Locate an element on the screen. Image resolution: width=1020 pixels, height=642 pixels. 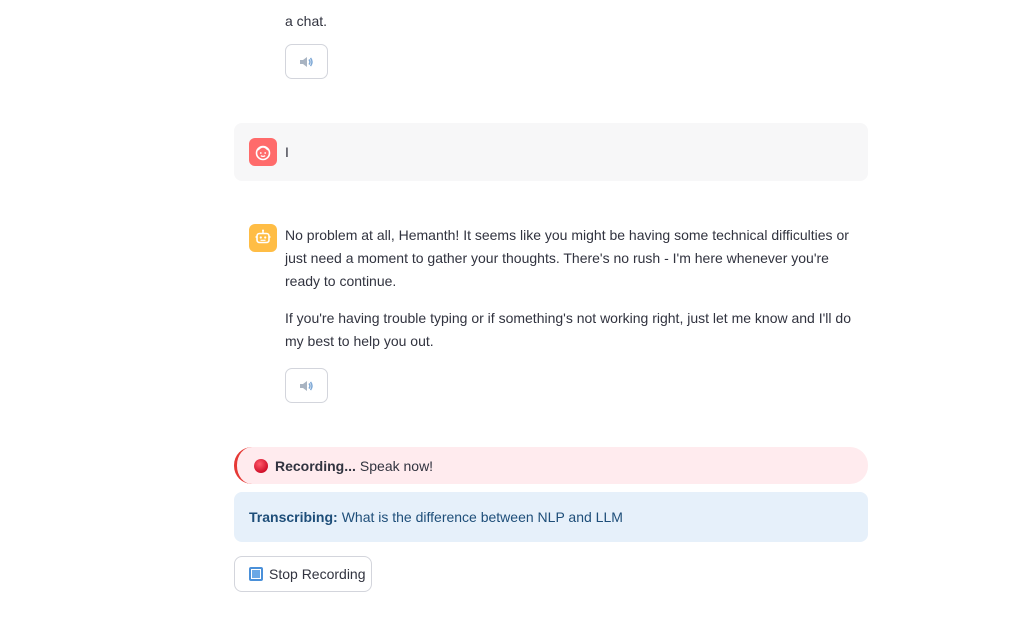
red-circle-icon is located at coordinates (261, 465).